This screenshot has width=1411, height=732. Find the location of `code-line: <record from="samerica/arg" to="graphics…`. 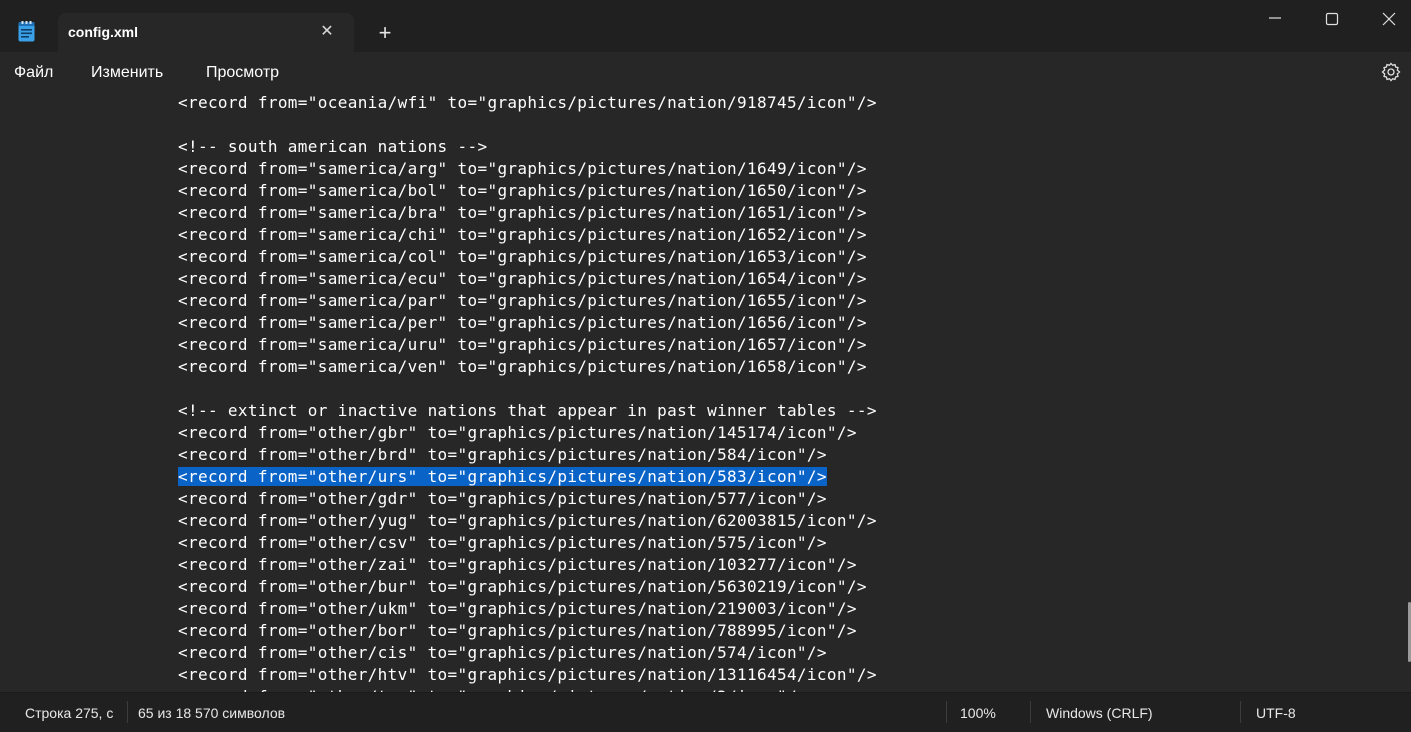

code-line: <record from="samerica/arg" to="graphics… is located at coordinates (527, 169).